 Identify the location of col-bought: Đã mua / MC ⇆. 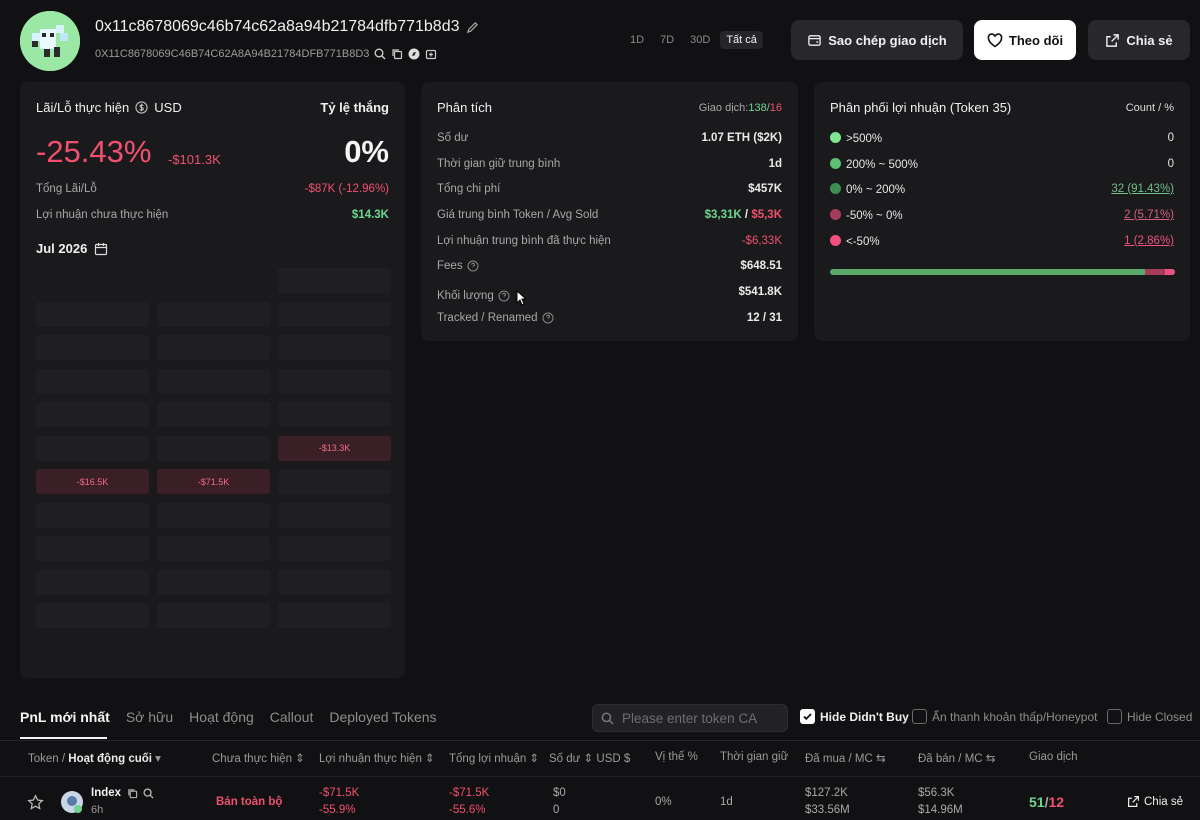
(845, 758).